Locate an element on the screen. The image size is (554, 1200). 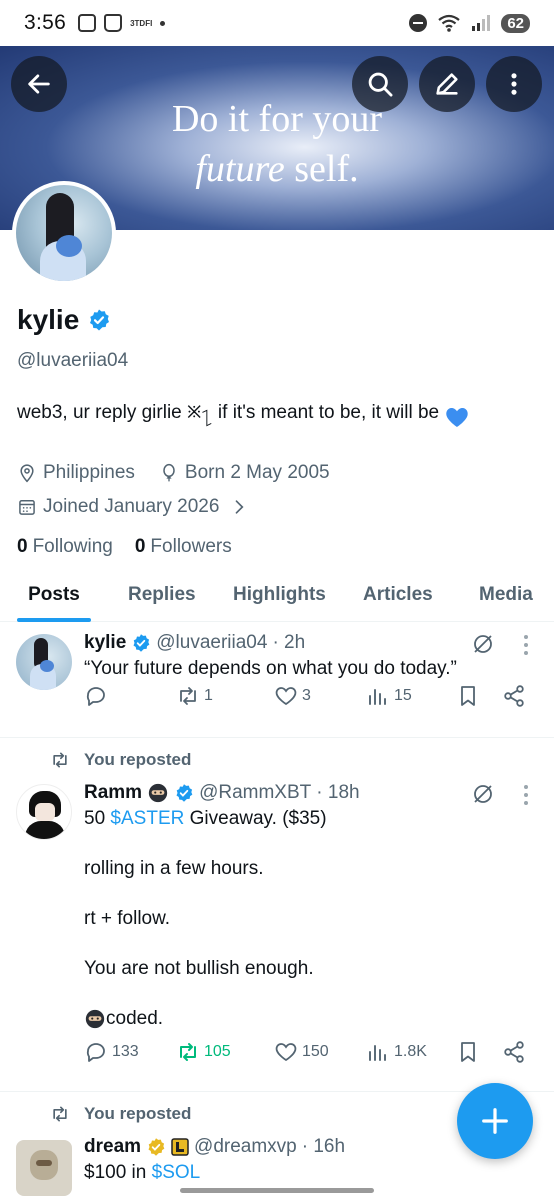
compose-post-button is located at coordinates (495, 1121).